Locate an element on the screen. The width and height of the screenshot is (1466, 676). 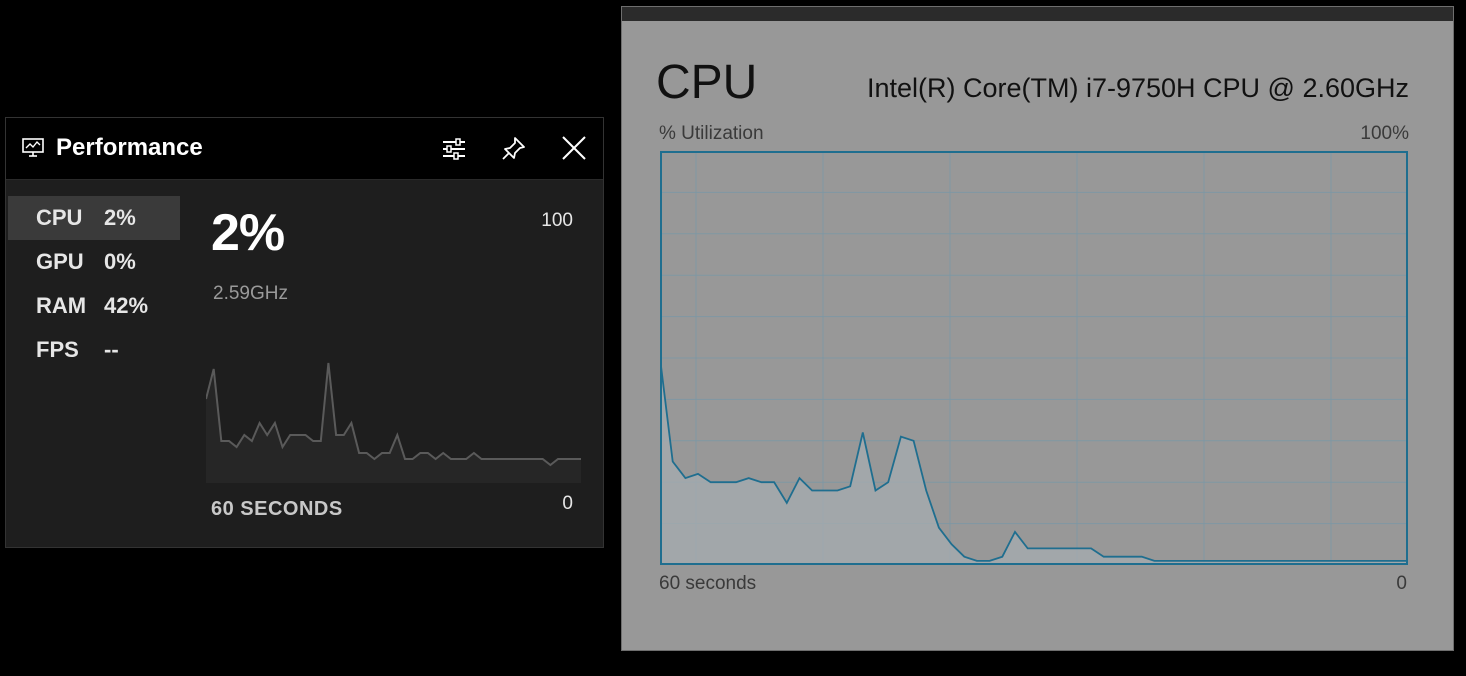
metric-gpu: GPU 0% is located at coordinates (94, 262).